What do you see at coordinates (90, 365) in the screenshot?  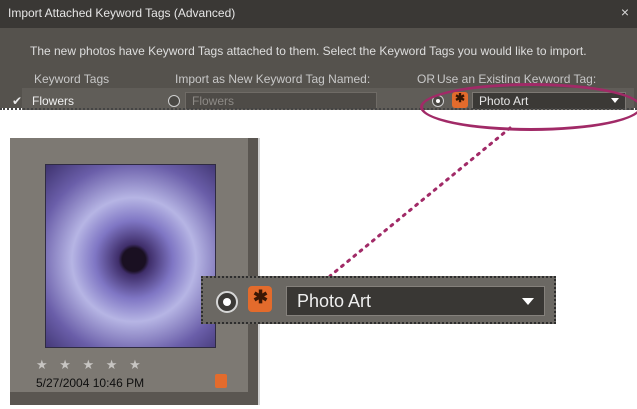 I see `rating-stars: ★ ★ ★ ★ ★` at bounding box center [90, 365].